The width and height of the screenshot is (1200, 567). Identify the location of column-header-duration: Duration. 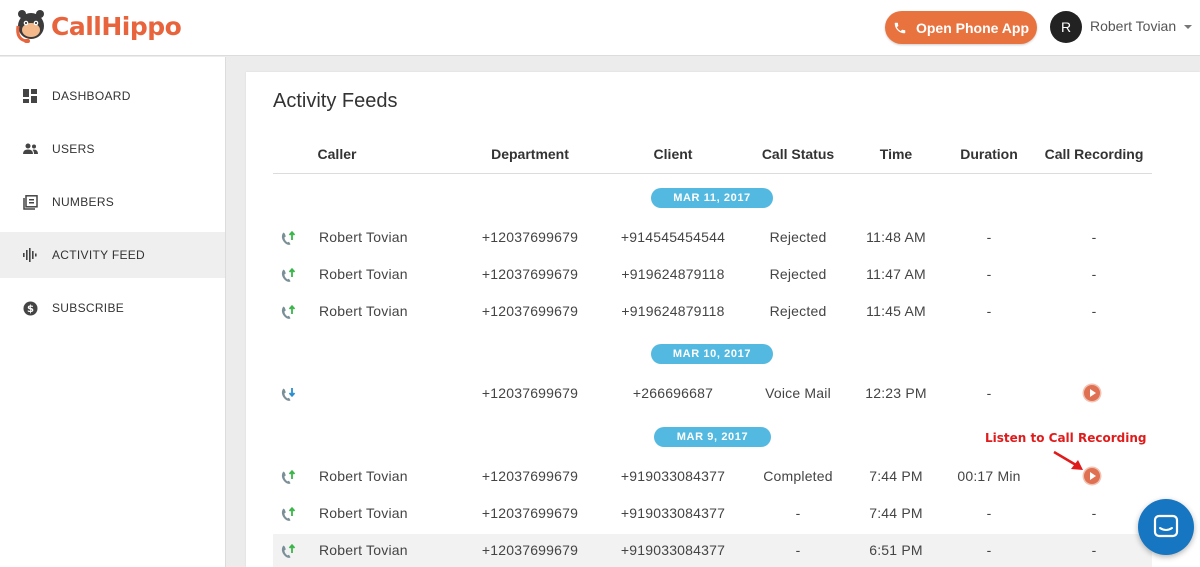
(989, 154).